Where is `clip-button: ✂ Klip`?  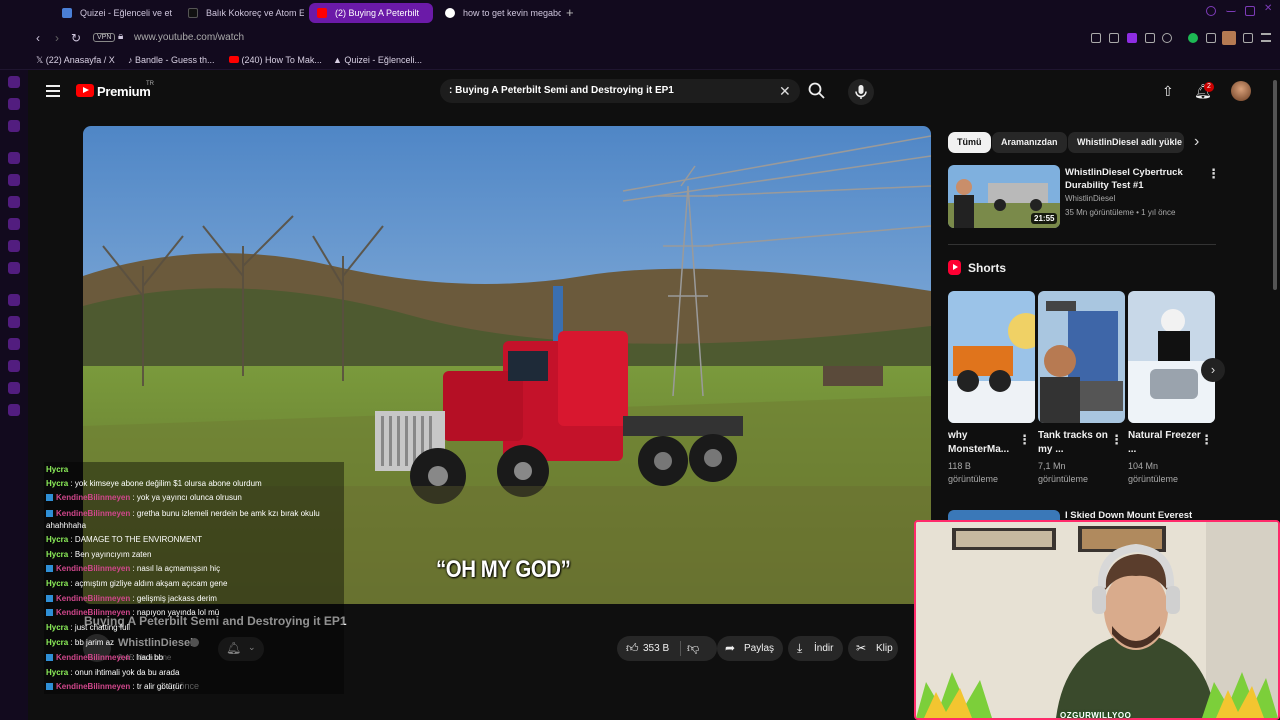 clip-button: ✂ Klip is located at coordinates (873, 648).